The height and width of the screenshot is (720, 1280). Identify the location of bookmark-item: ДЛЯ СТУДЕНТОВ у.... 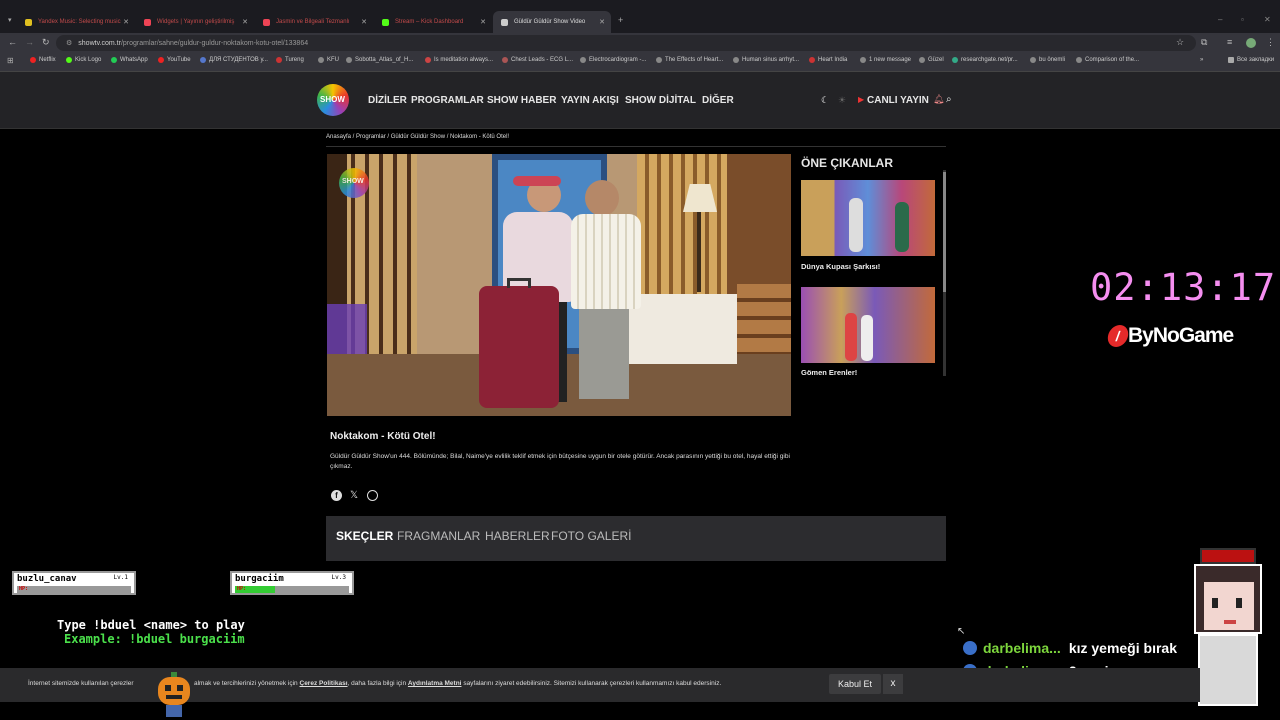
(234, 60).